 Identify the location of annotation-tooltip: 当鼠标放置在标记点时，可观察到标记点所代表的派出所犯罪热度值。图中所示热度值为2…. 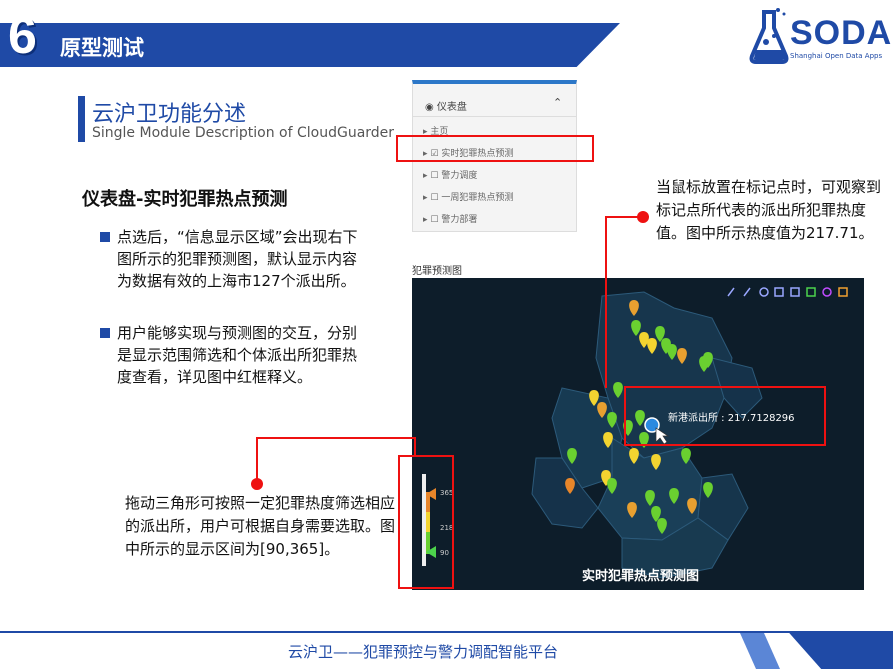
(769, 210).